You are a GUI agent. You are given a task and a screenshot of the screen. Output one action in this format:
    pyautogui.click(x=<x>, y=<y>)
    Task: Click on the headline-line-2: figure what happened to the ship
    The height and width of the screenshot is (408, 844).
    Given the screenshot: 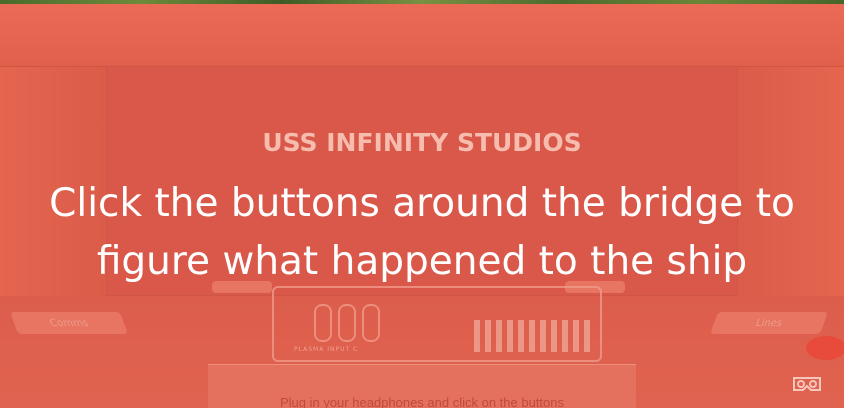 What is the action you would take?
    pyautogui.click(x=422, y=261)
    